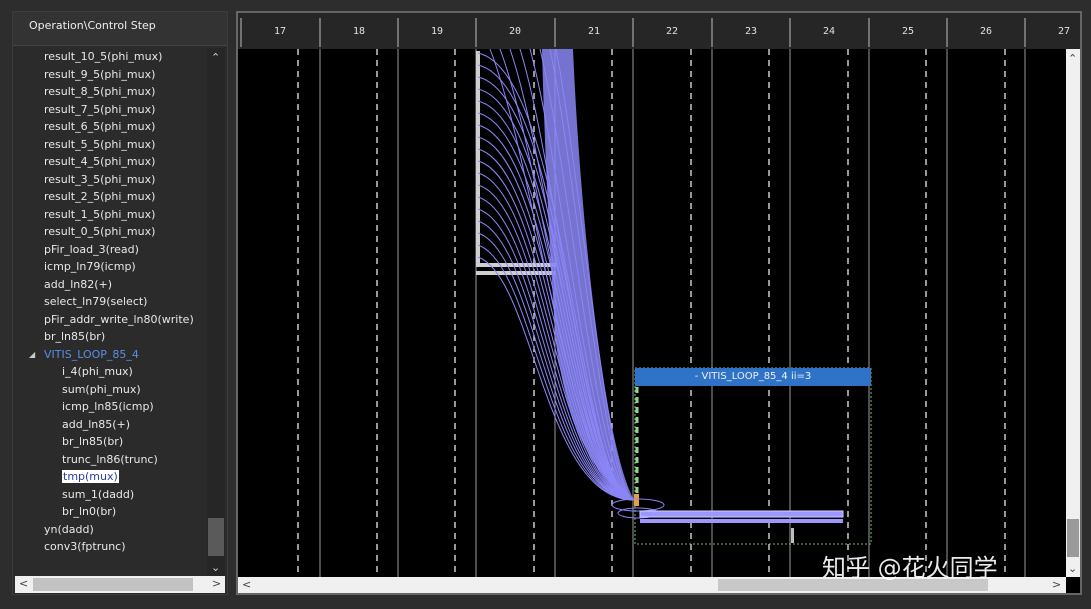  I want to click on list-item: result_10_5(phi_mux), so click(103, 56).